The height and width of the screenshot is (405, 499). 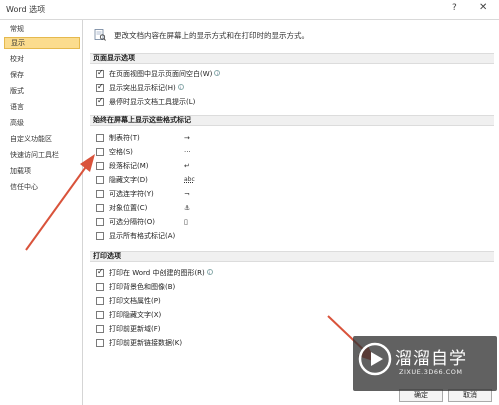 I want to click on option-label: 显示所有格式标记(A), so click(x=142, y=236).